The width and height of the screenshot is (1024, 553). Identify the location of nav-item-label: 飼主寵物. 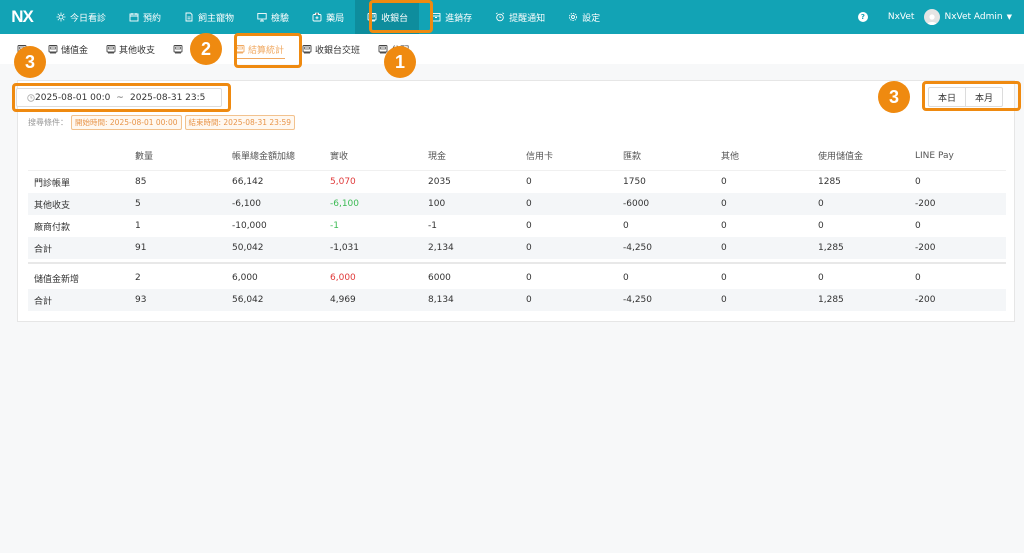
(216, 18).